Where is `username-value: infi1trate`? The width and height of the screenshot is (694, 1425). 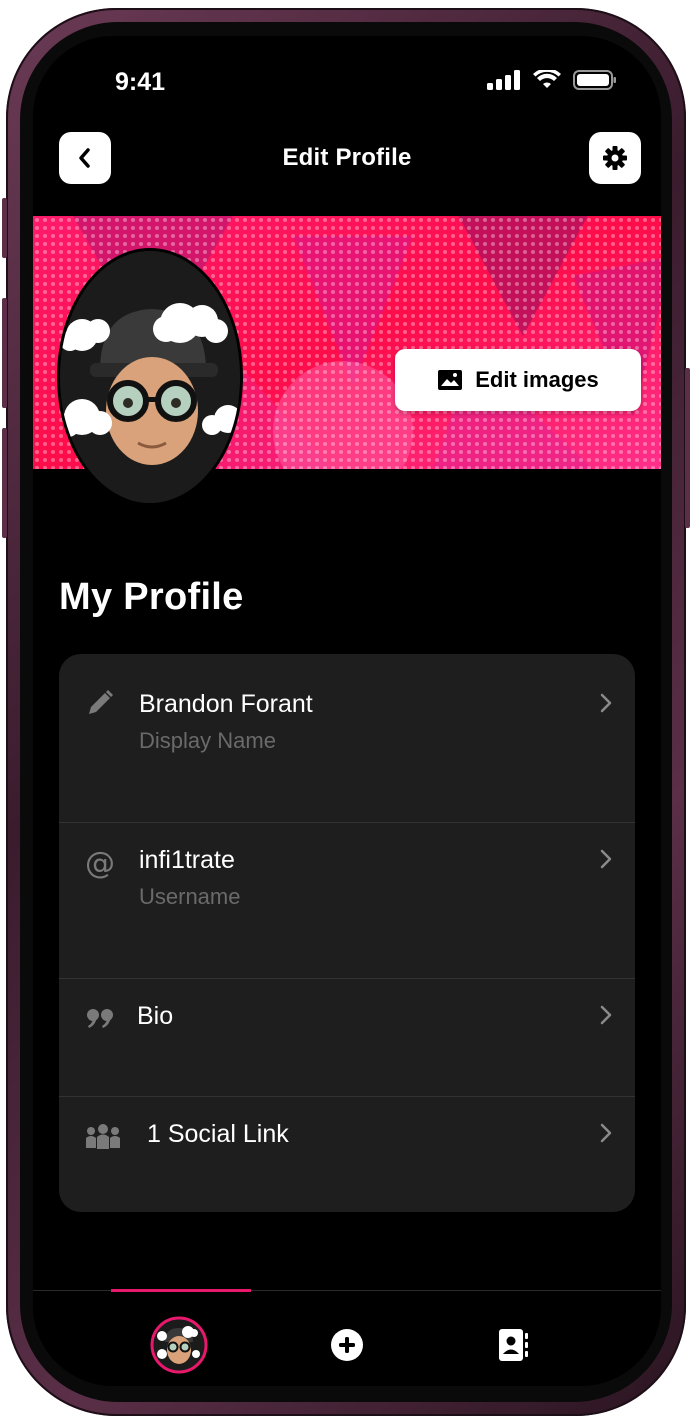 username-value: infi1trate is located at coordinates (187, 860).